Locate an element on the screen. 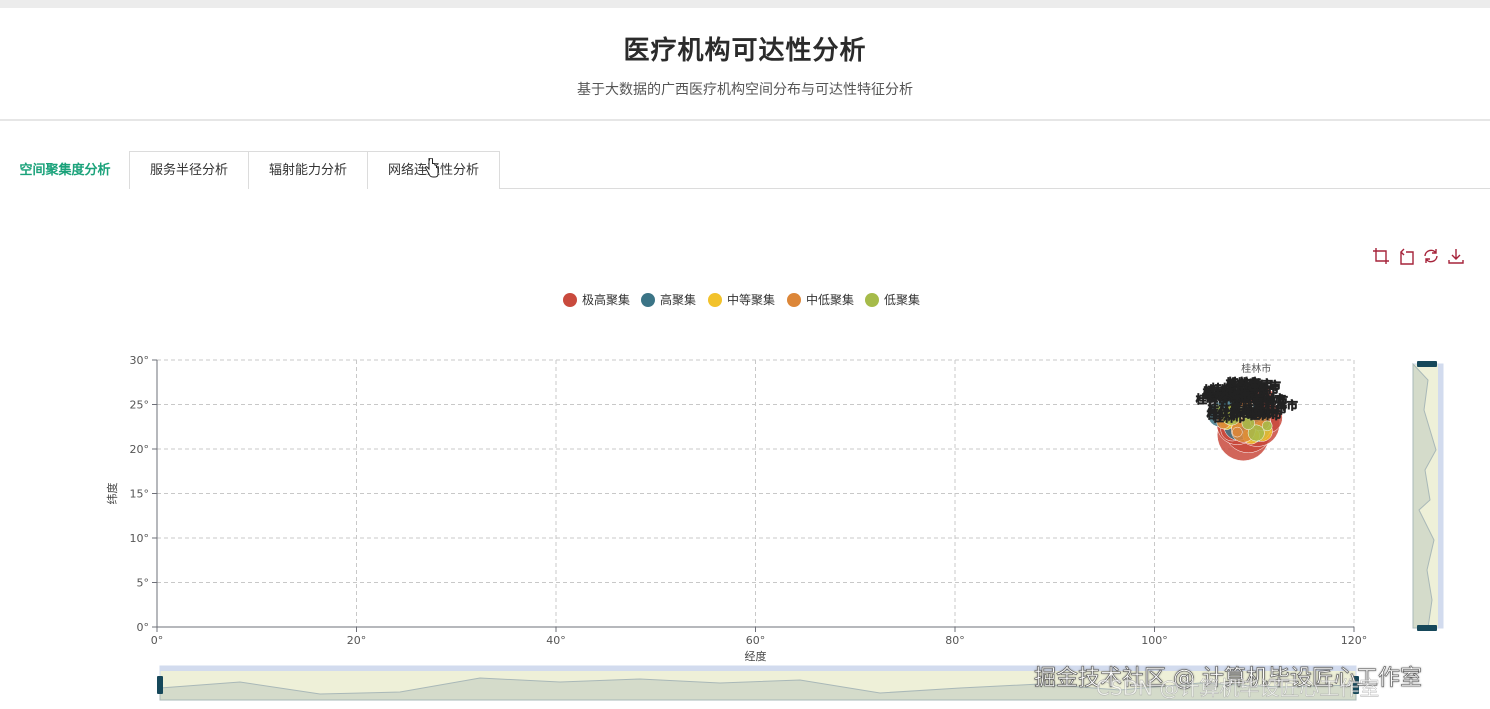  x-tick-label: 40° is located at coordinates (556, 640).